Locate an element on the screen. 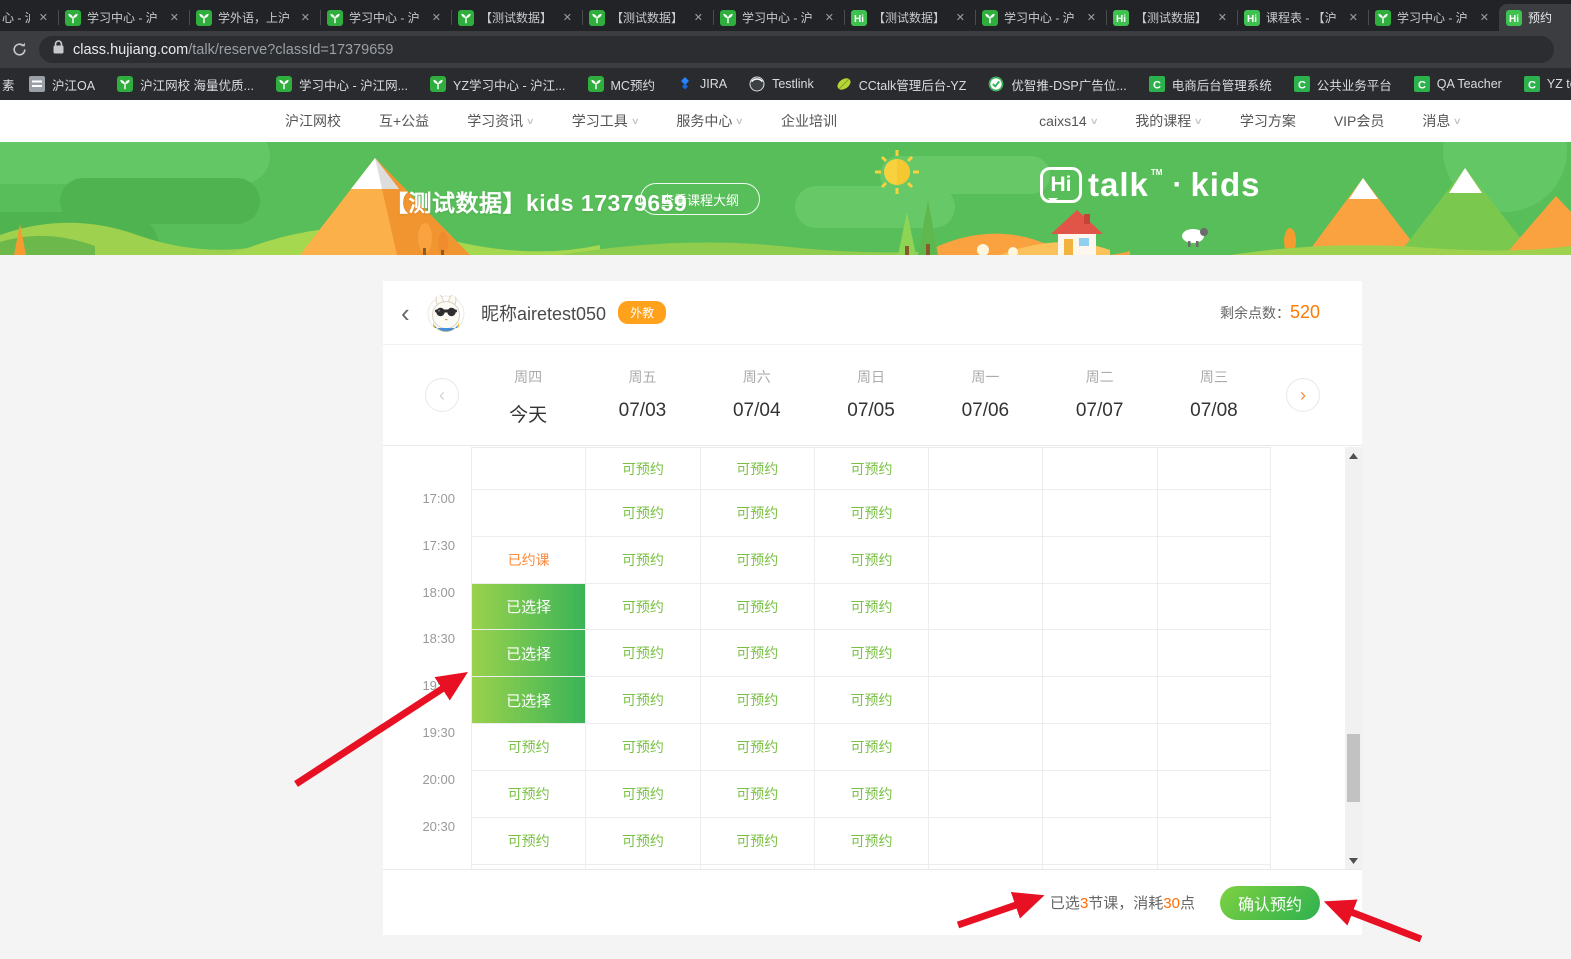  nav-item-学习资讯: 学习资讯 ∨ is located at coordinates (501, 121).